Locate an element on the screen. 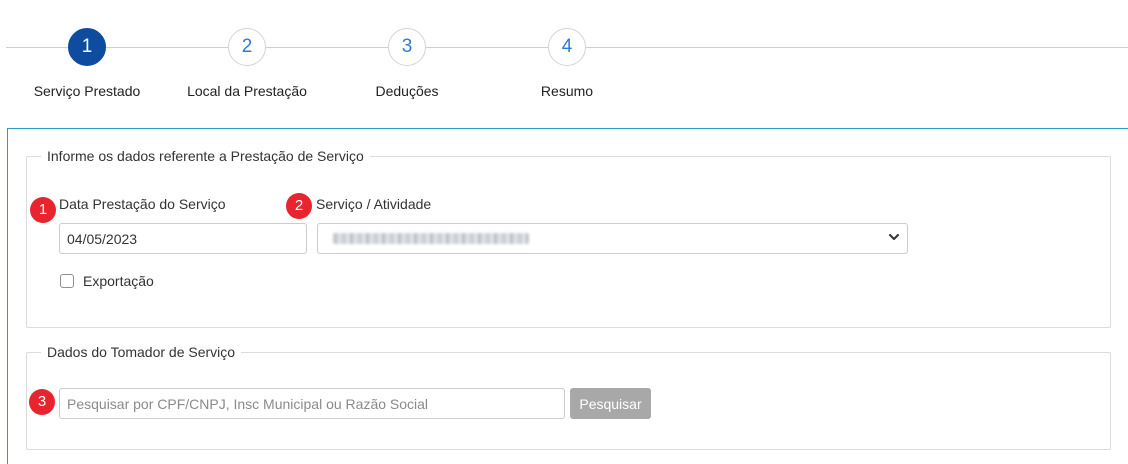 The image size is (1128, 464). search-button: Pesquisar is located at coordinates (610, 403).